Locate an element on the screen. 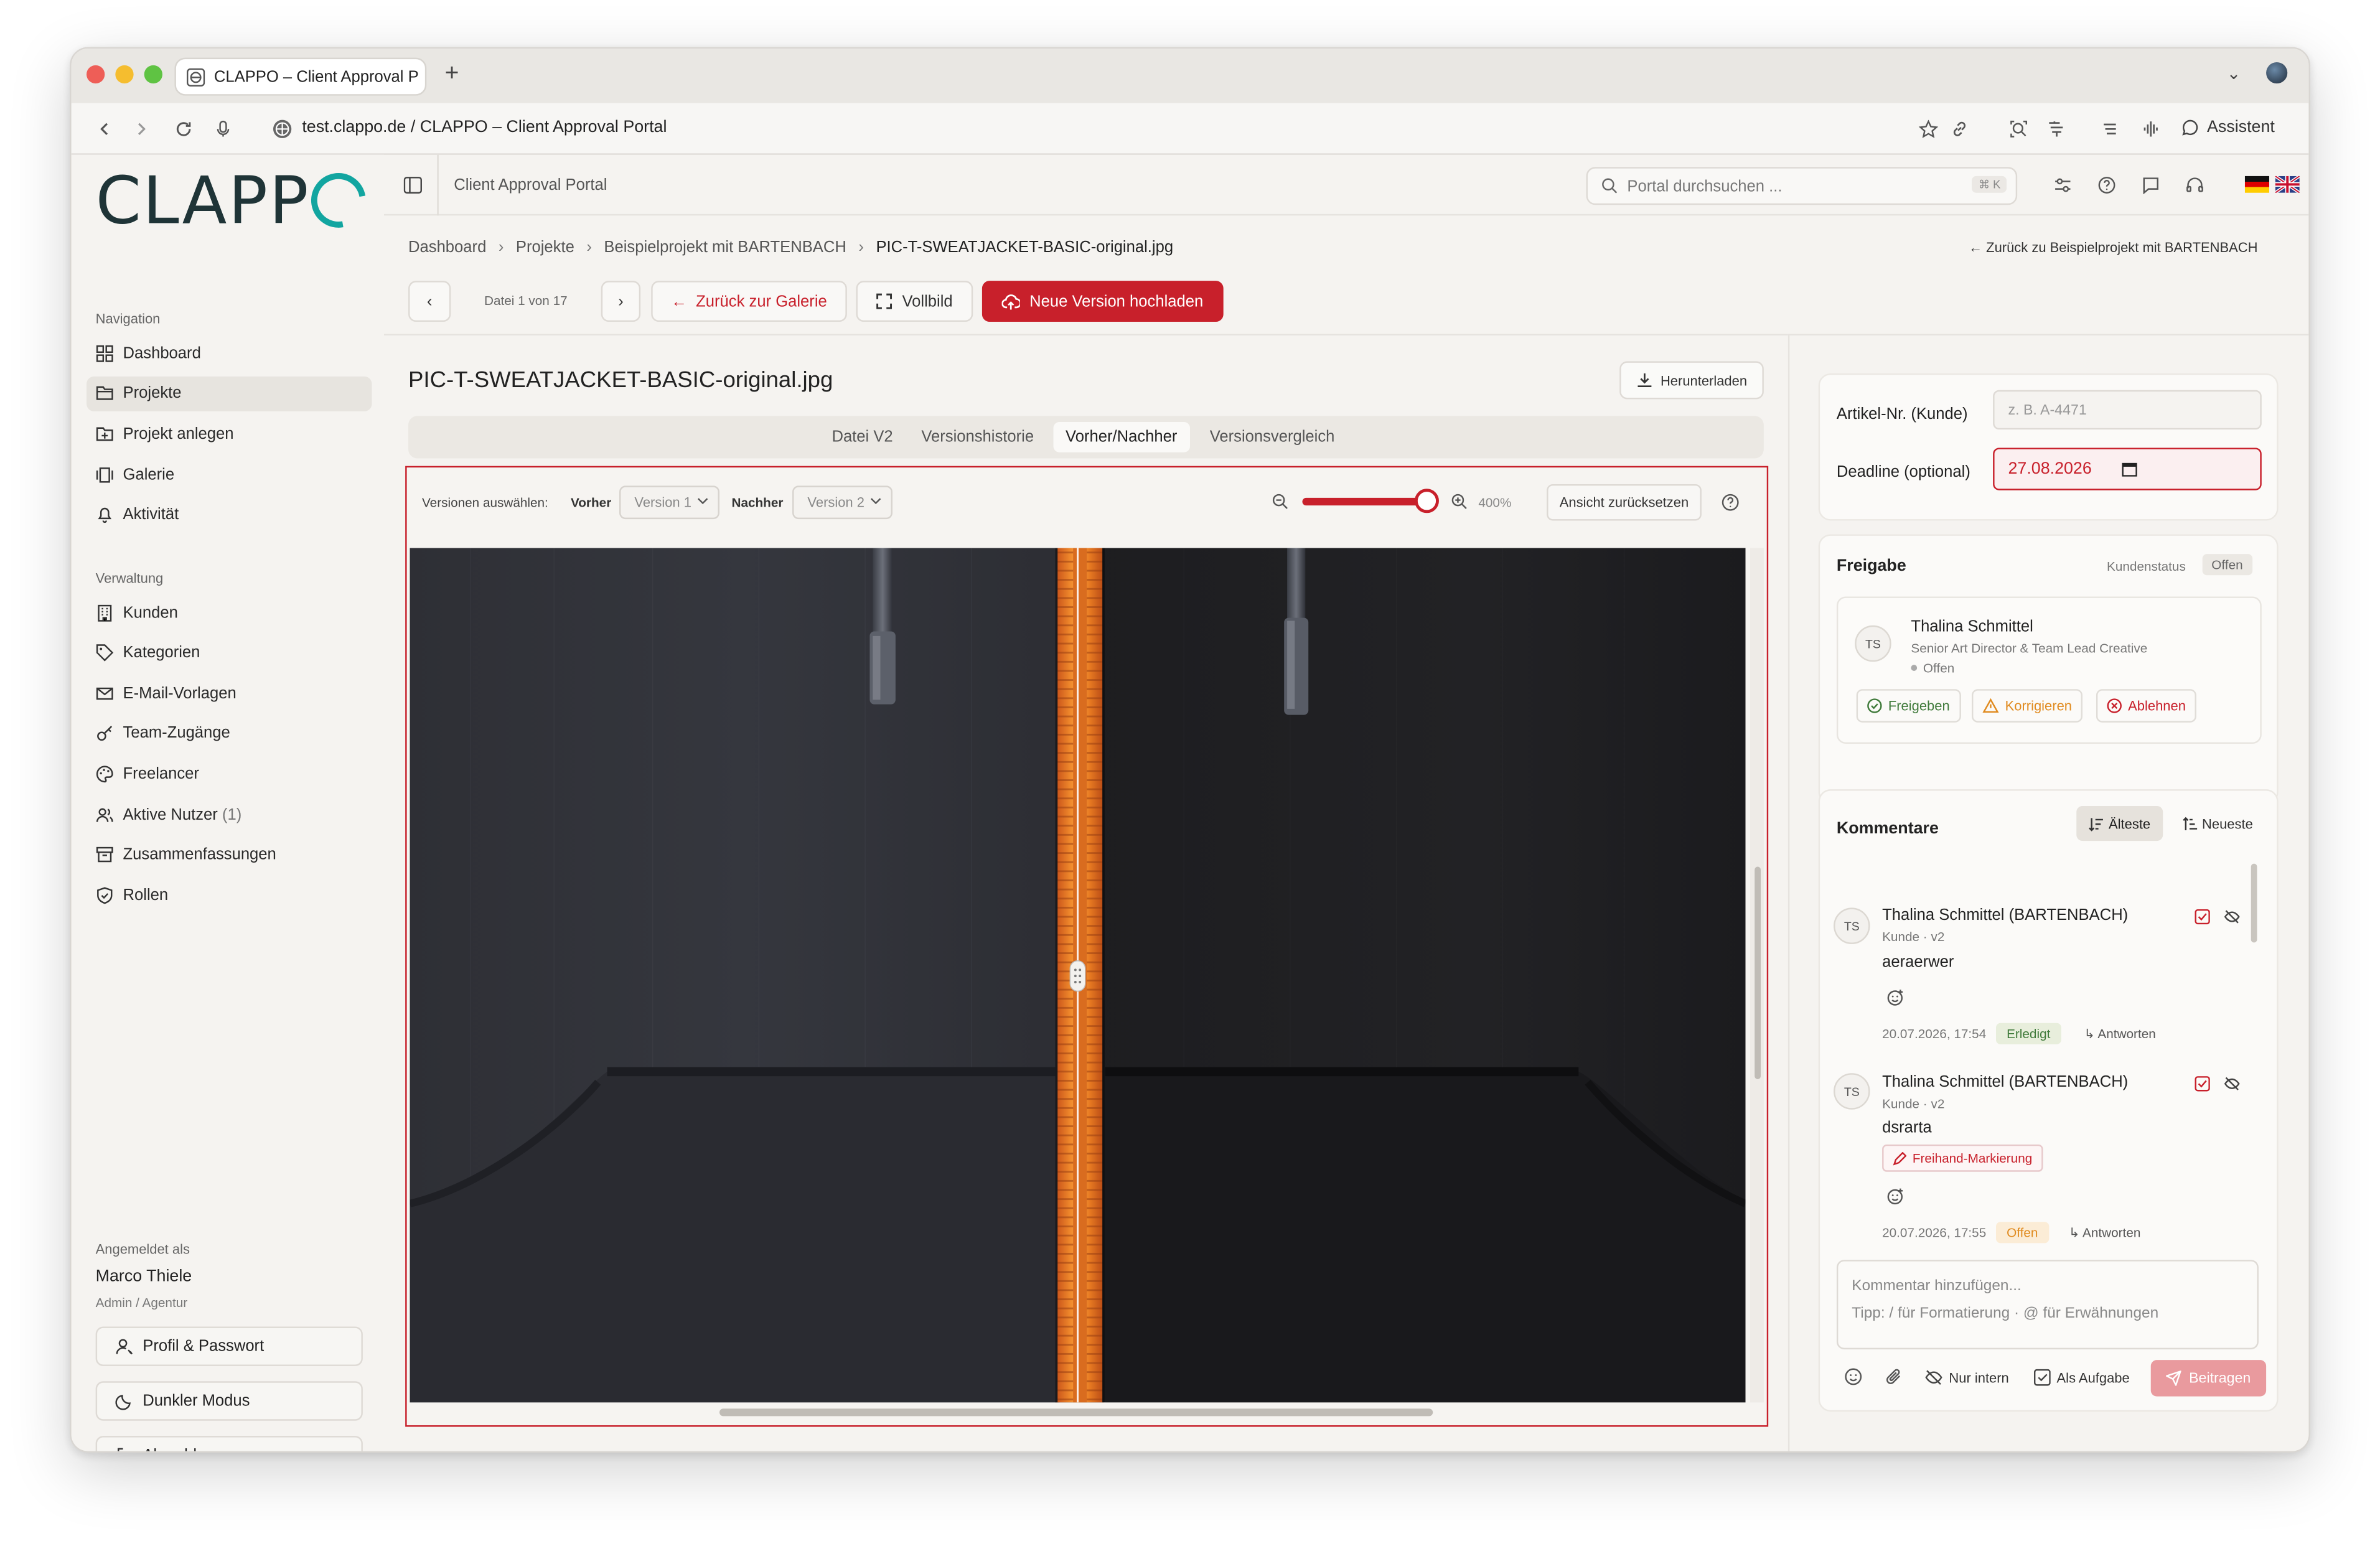  clappo-logo: CLAPP is located at coordinates (236, 201).